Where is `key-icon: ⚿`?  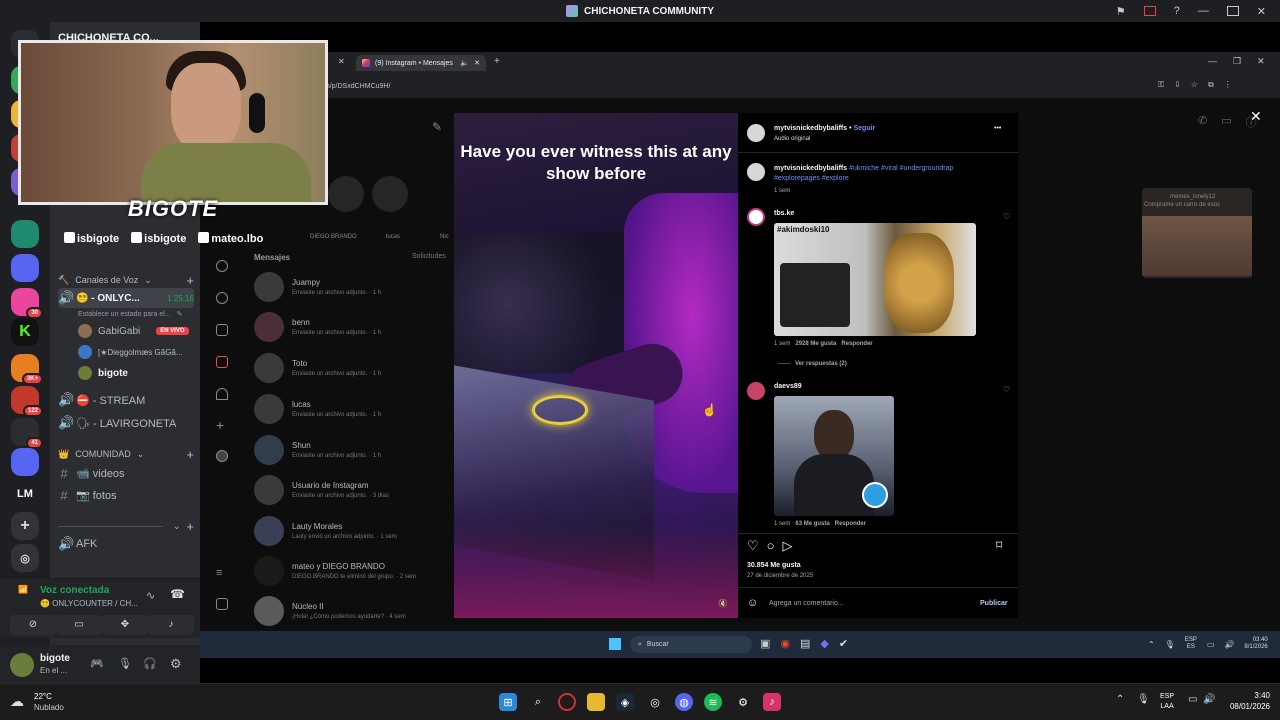 key-icon: ⚿ is located at coordinates (1161, 85).